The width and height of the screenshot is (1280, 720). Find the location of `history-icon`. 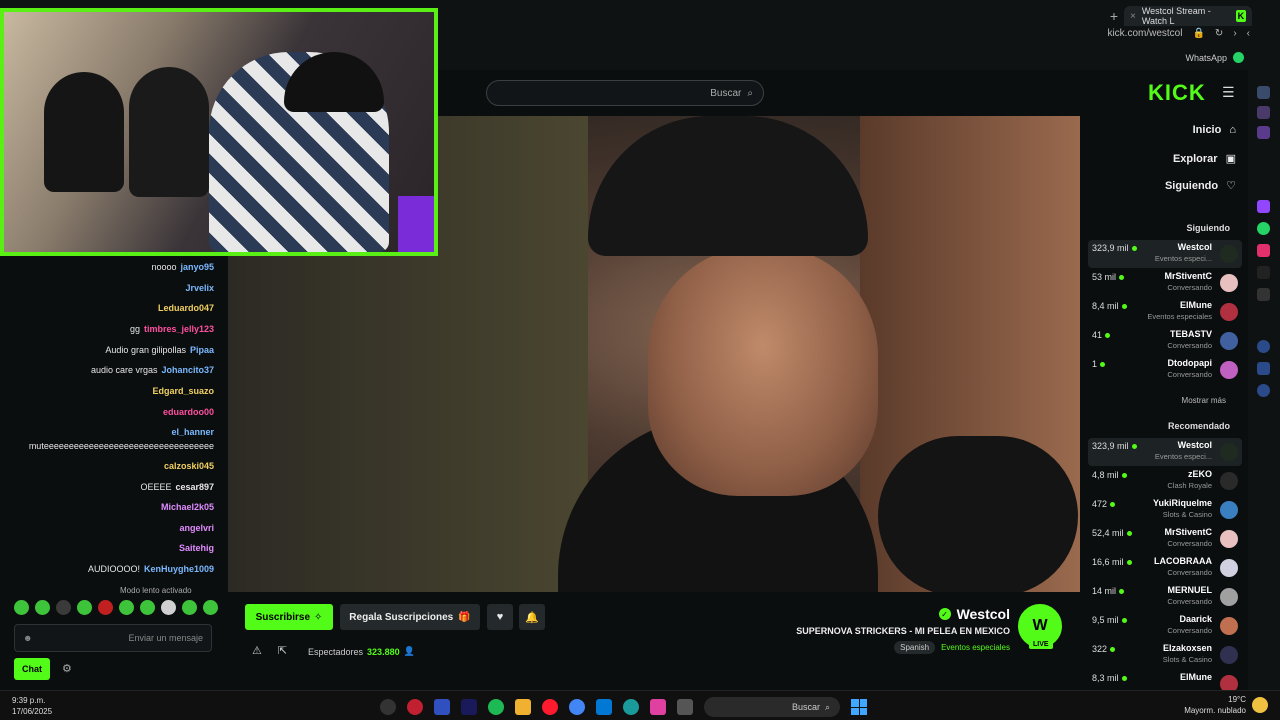

history-icon is located at coordinates (1263, 346).